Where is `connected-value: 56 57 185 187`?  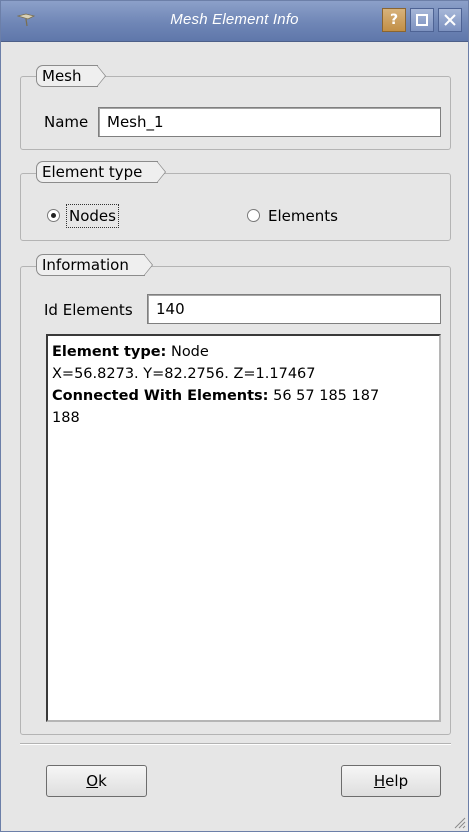 connected-value: 56 57 185 187 is located at coordinates (324, 396).